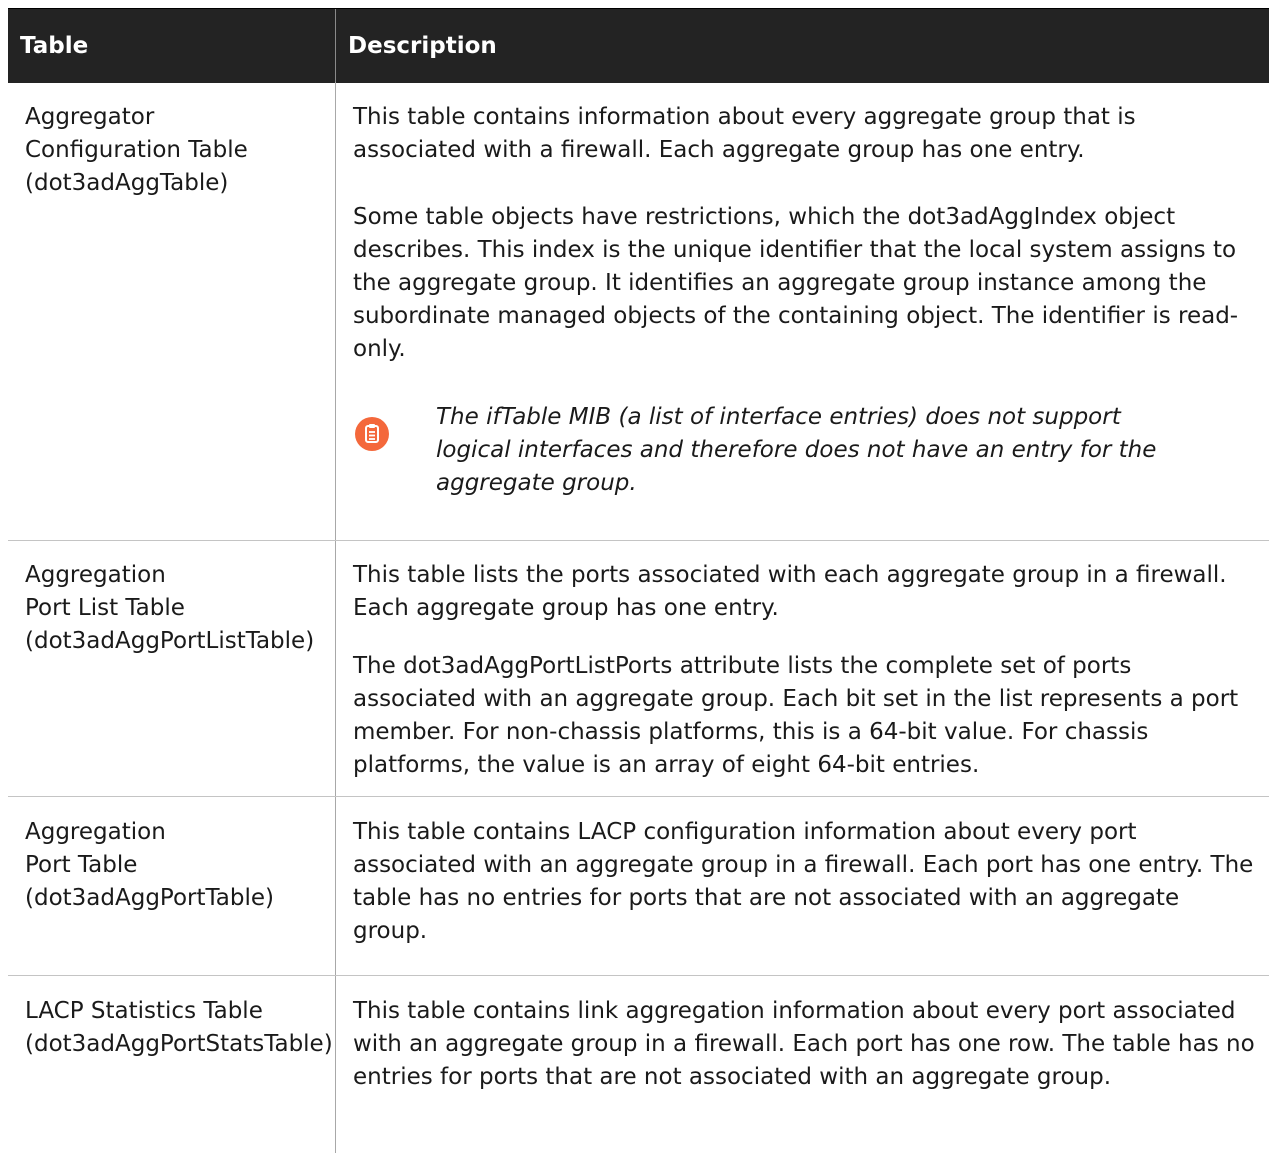 Image resolution: width=1269 pixels, height=1153 pixels. I want to click on header-divider, so click(335, 46).